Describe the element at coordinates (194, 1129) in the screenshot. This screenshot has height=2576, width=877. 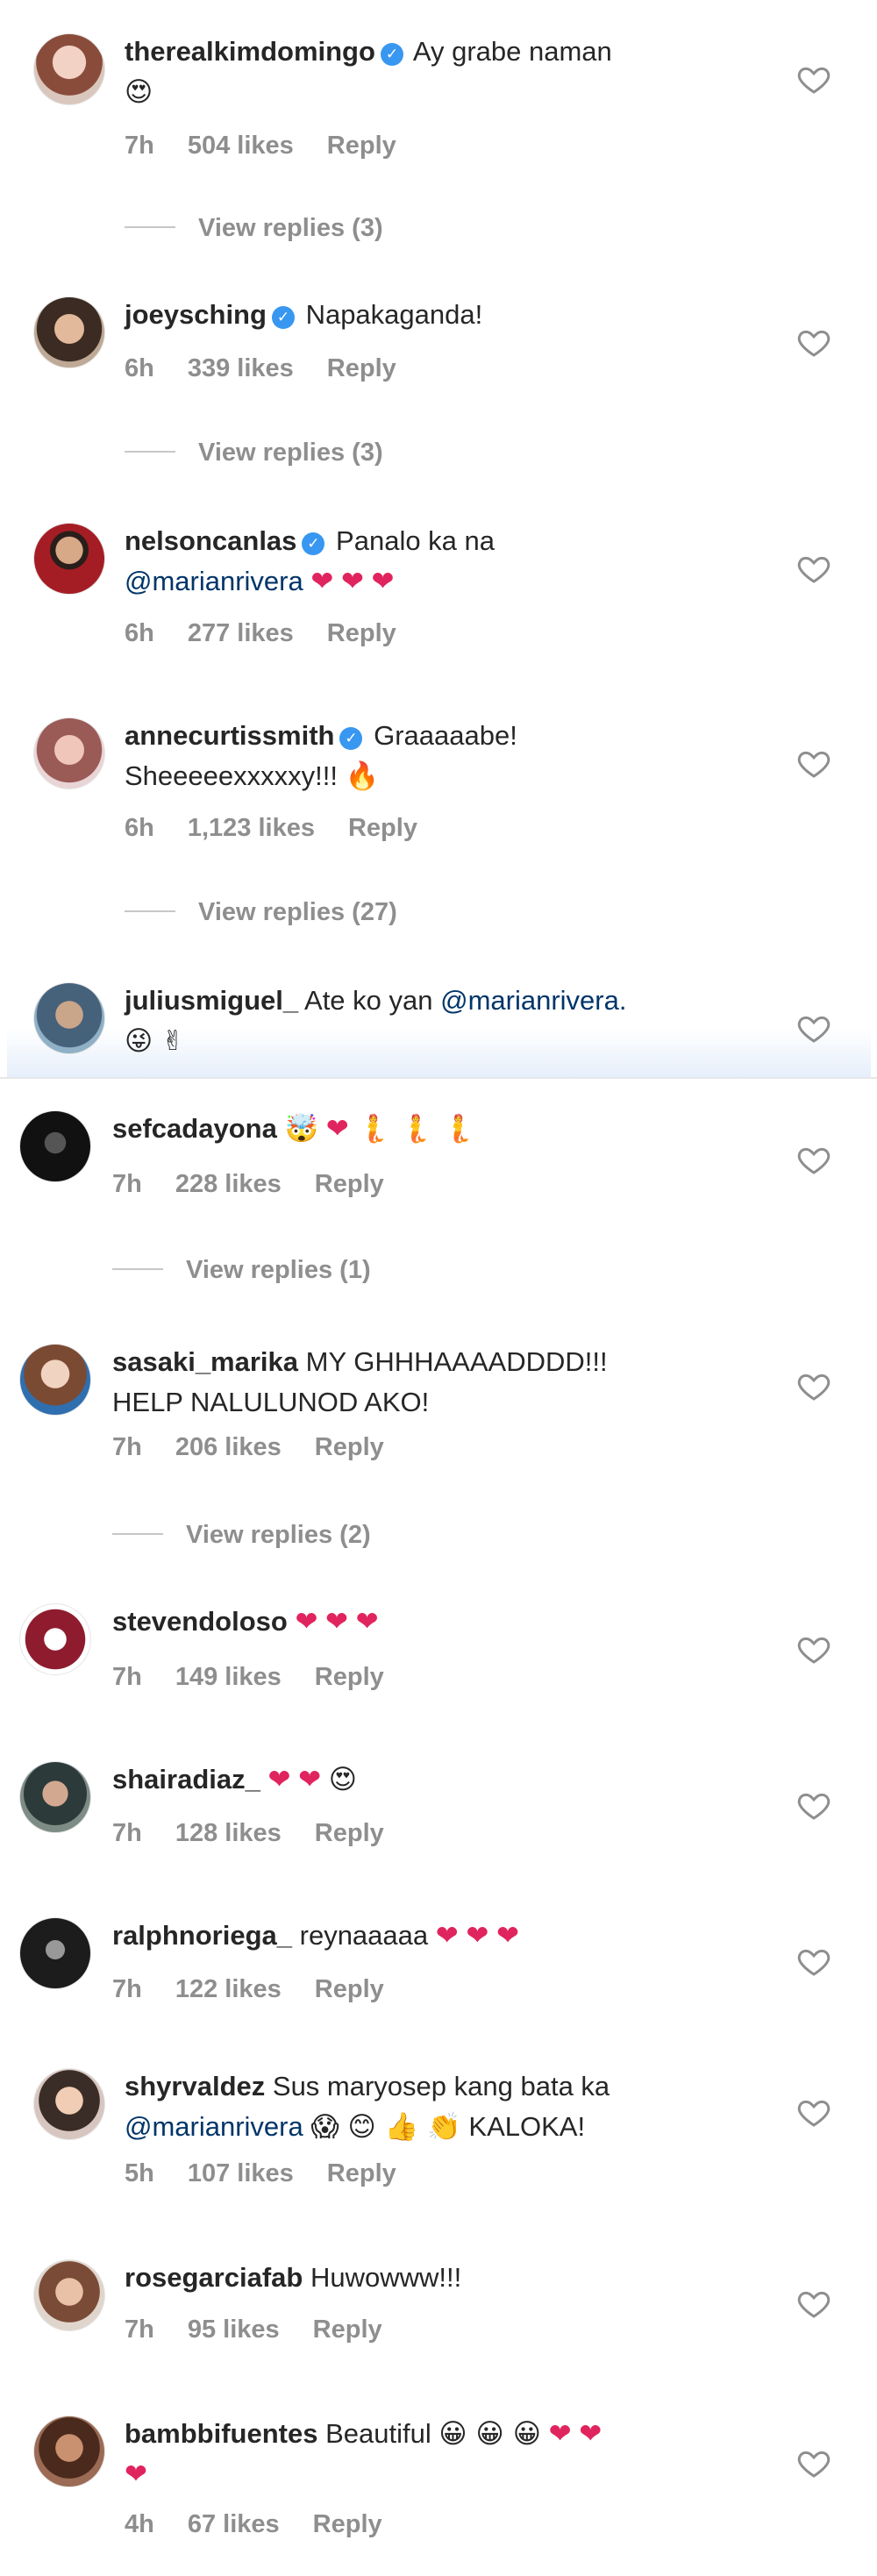
I see `username: sefcadayona` at that location.